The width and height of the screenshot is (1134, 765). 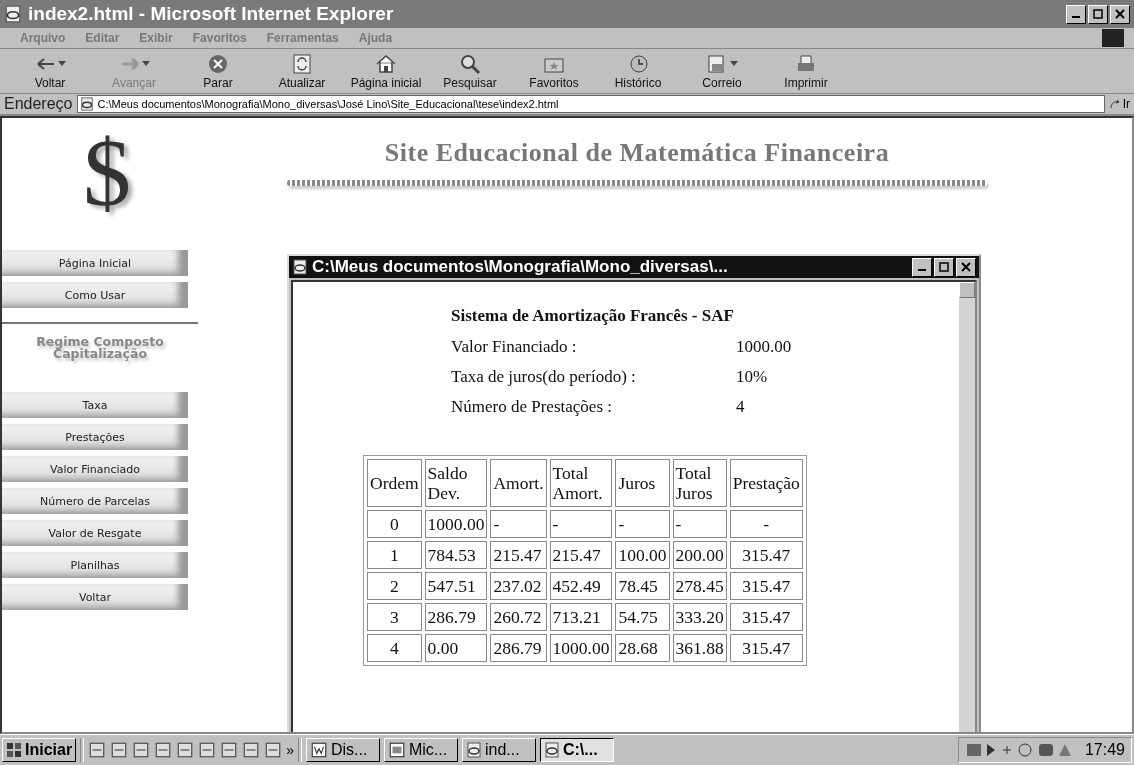 I want to click on table-cell: 100.00, so click(x=642, y=555).